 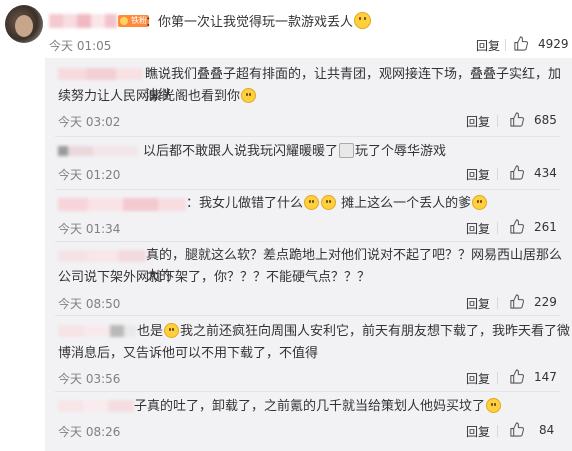 What do you see at coordinates (308, 215) in the screenshot?
I see `reply-item: ：我女儿做错了什么 摊上这么一个丢人的爹 今天 01:34 回复 261` at bounding box center [308, 215].